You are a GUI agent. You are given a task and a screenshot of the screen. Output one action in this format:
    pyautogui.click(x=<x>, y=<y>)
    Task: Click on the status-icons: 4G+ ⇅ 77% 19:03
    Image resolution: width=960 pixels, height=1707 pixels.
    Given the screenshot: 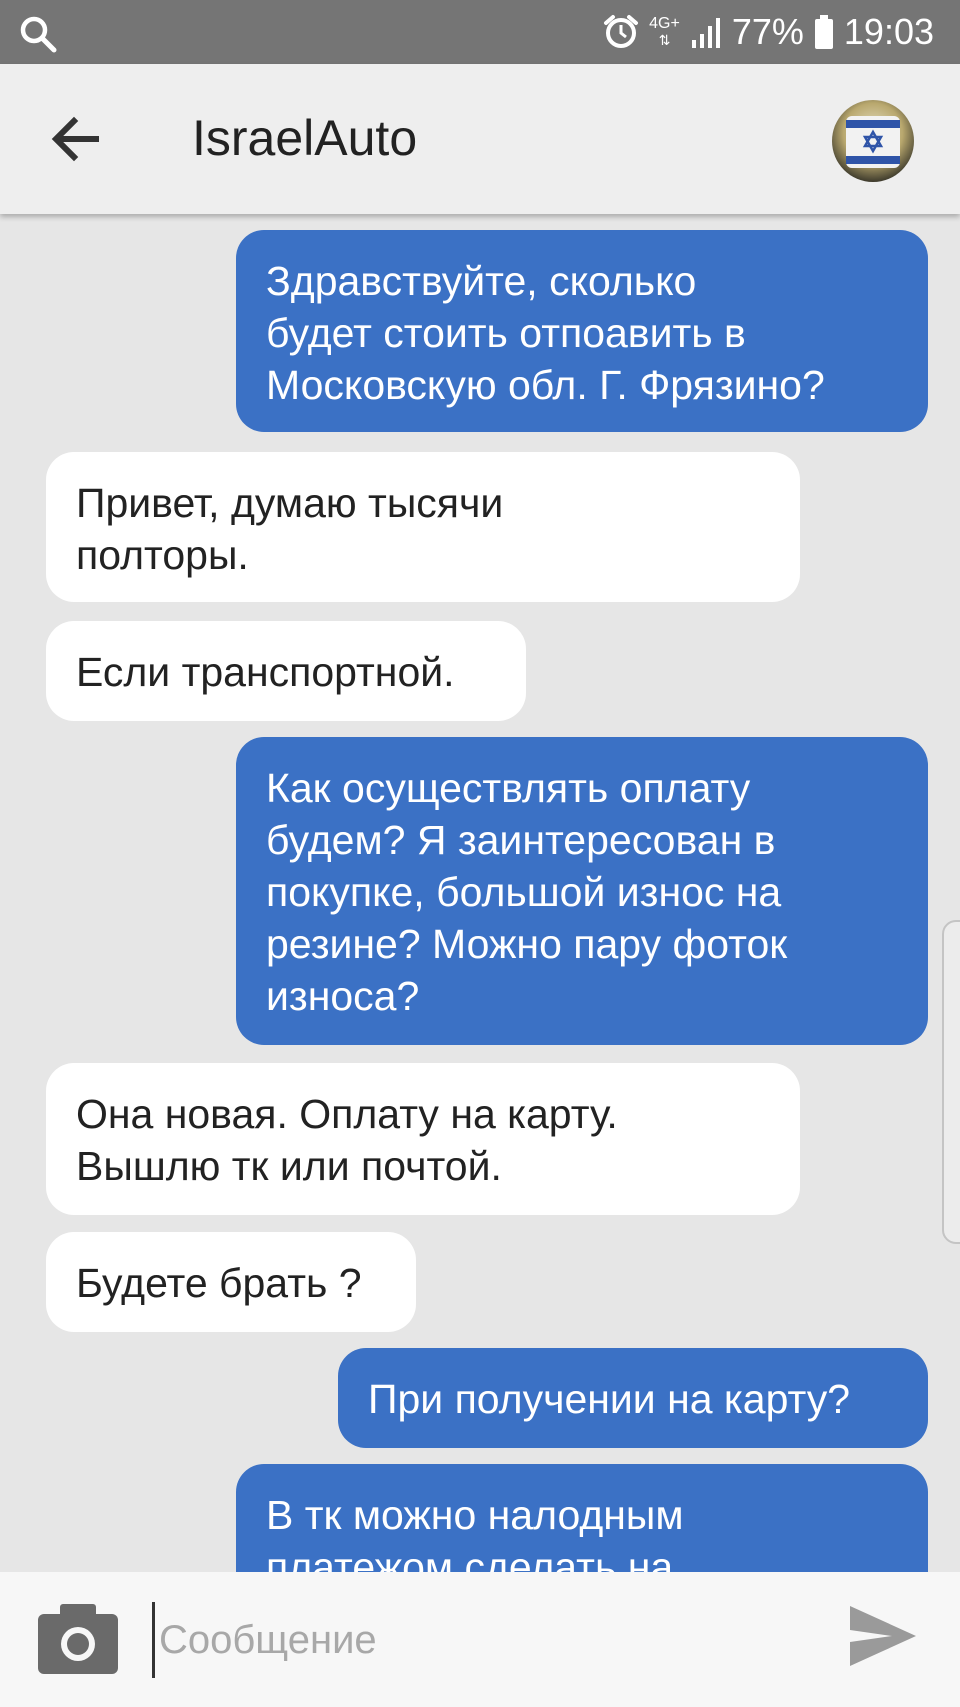 What is the action you would take?
    pyautogui.click(x=768, y=32)
    